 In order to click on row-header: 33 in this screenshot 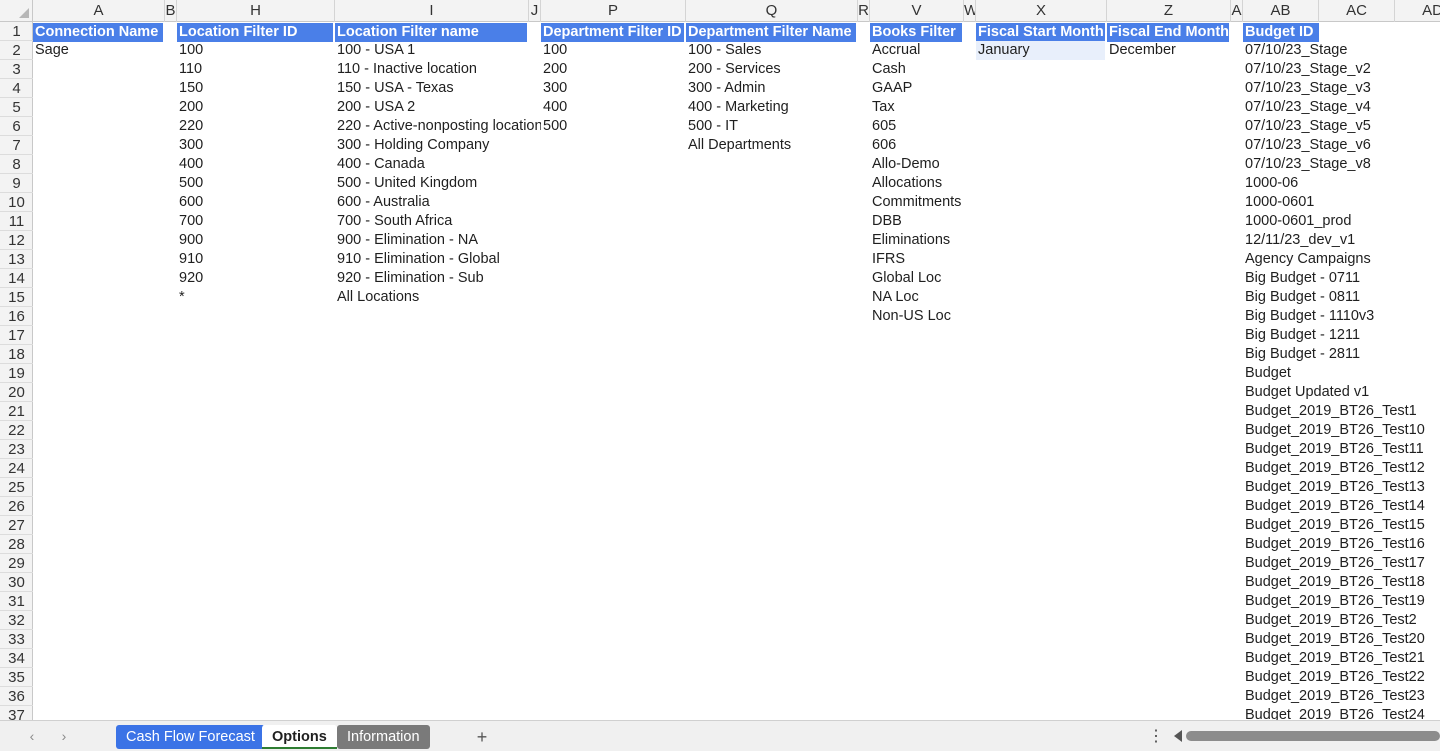, I will do `click(16, 639)`.